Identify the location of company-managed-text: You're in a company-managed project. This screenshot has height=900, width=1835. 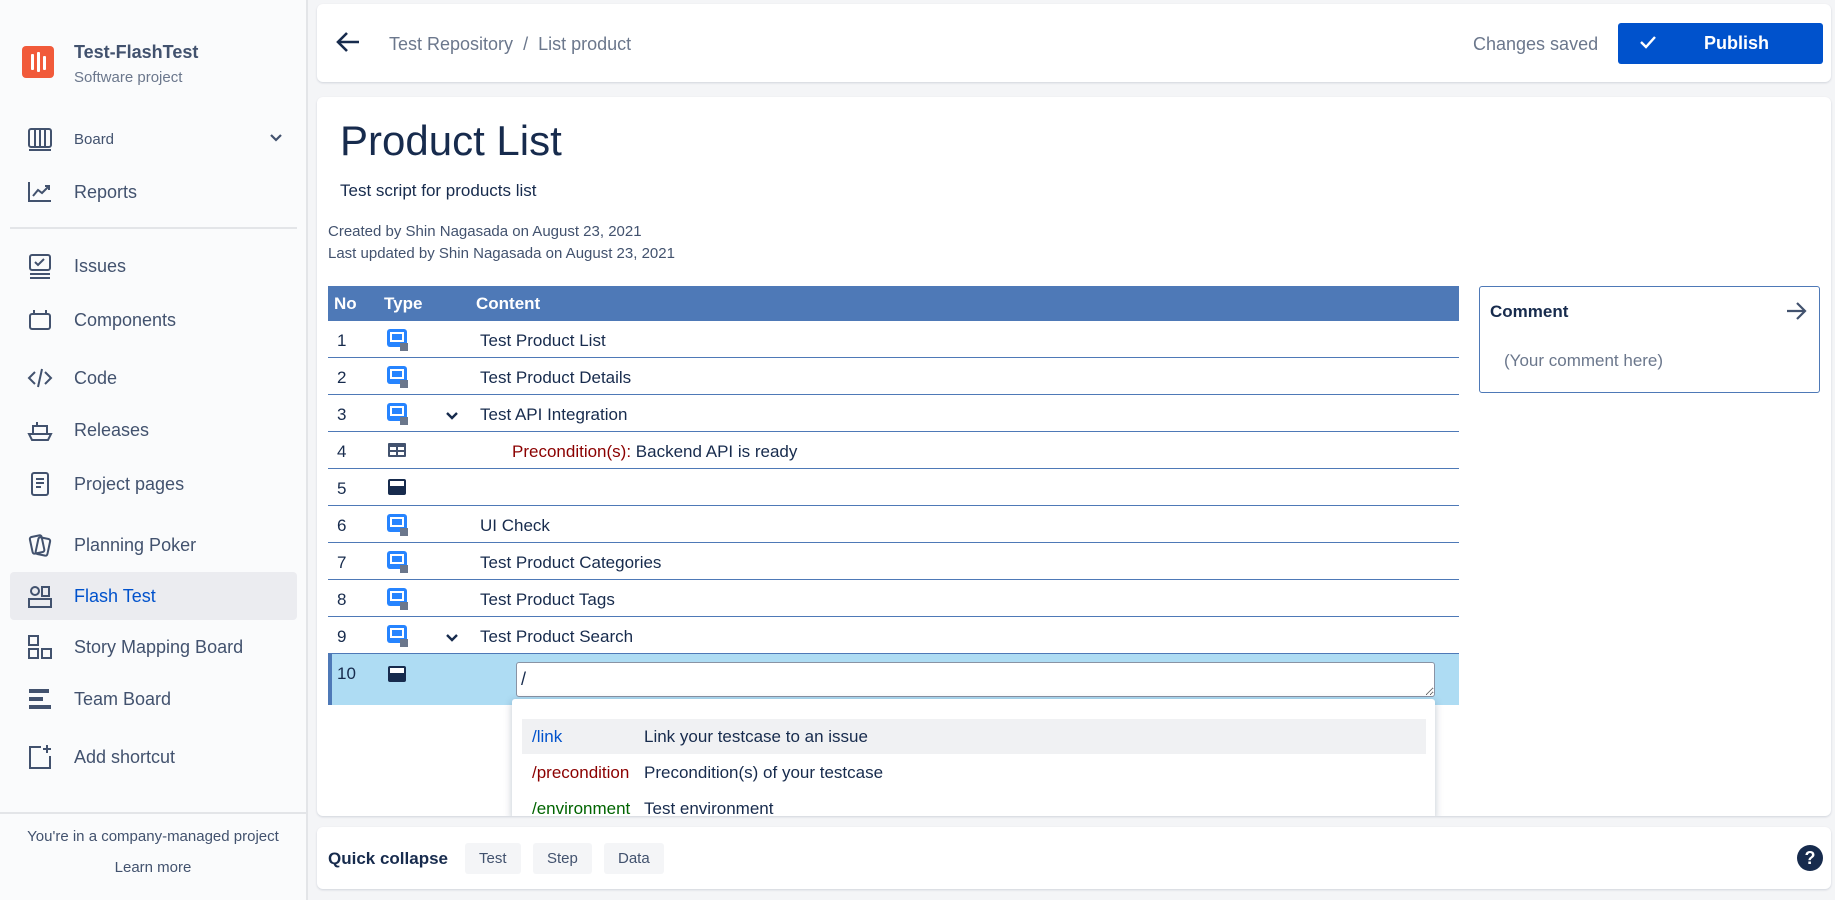
(153, 836).